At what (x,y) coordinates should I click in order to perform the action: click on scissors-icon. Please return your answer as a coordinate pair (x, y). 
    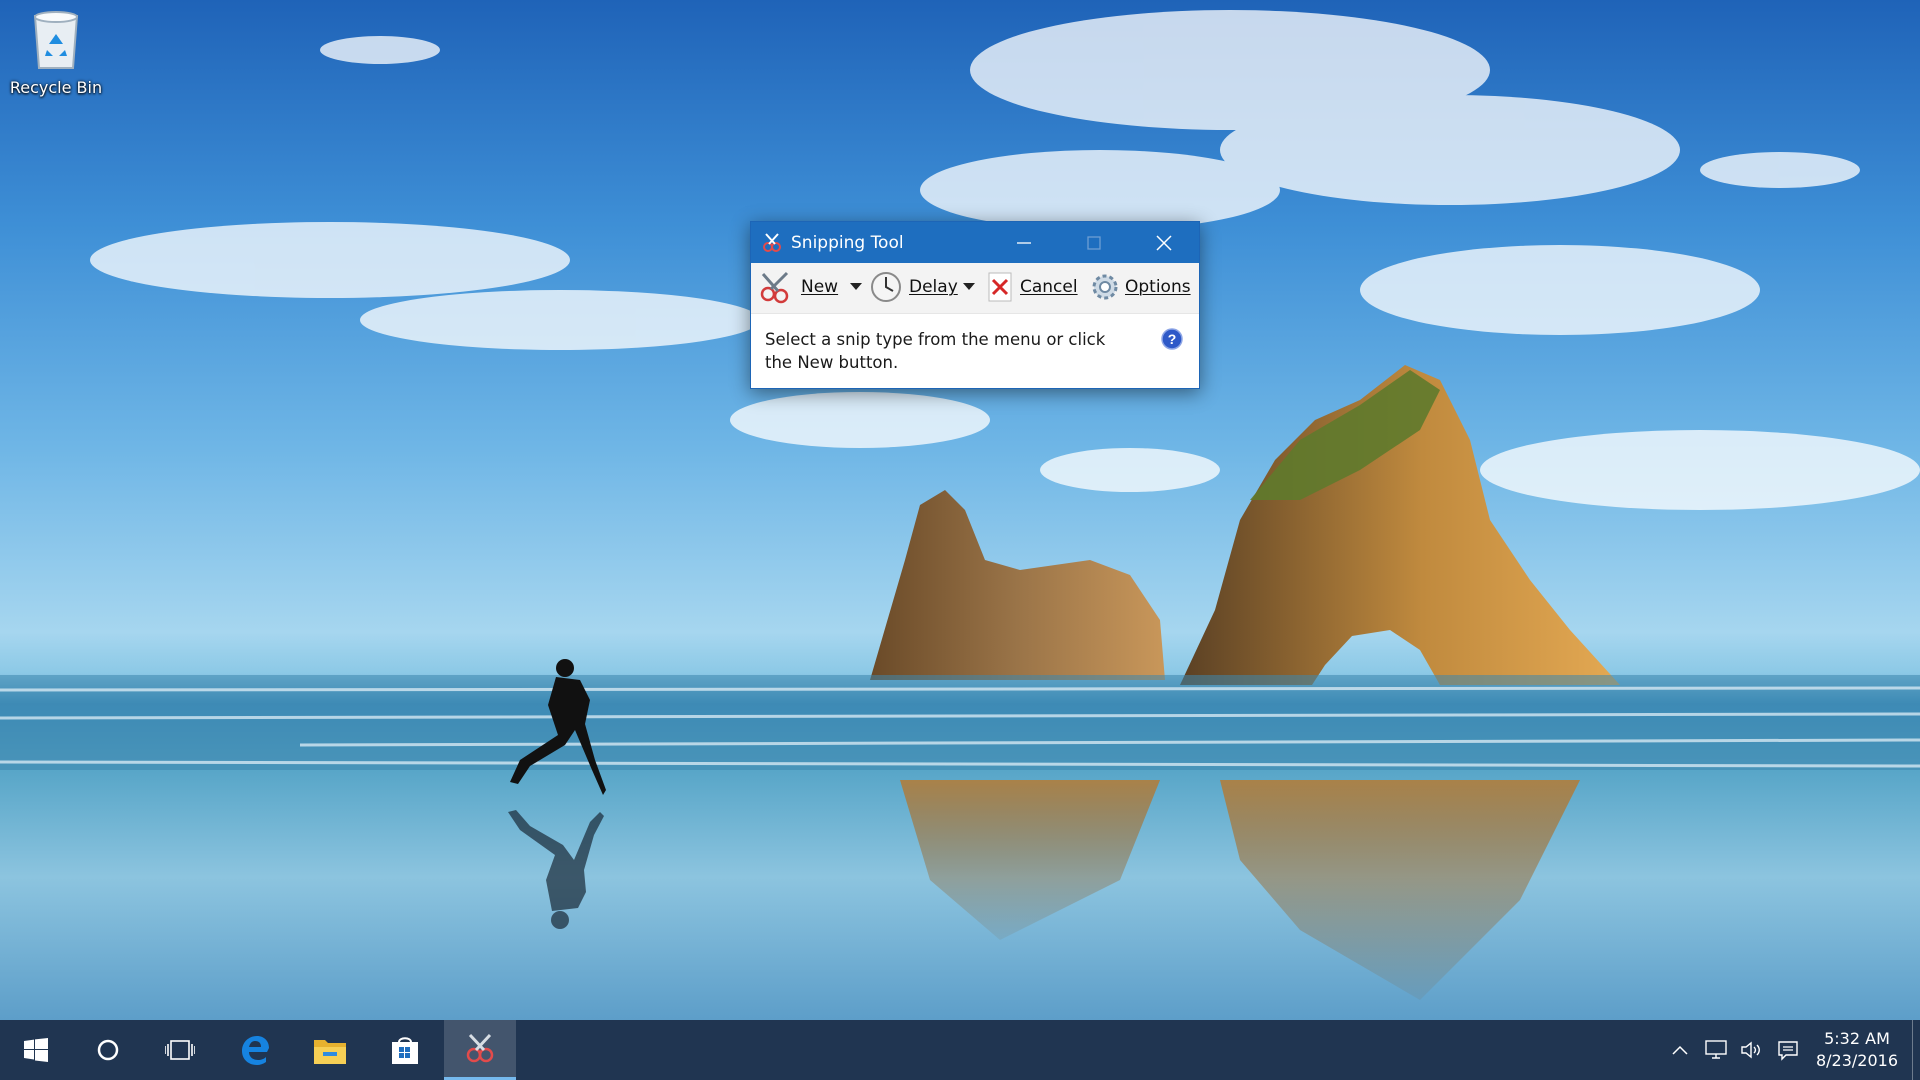
    Looking at the image, I should click on (774, 287).